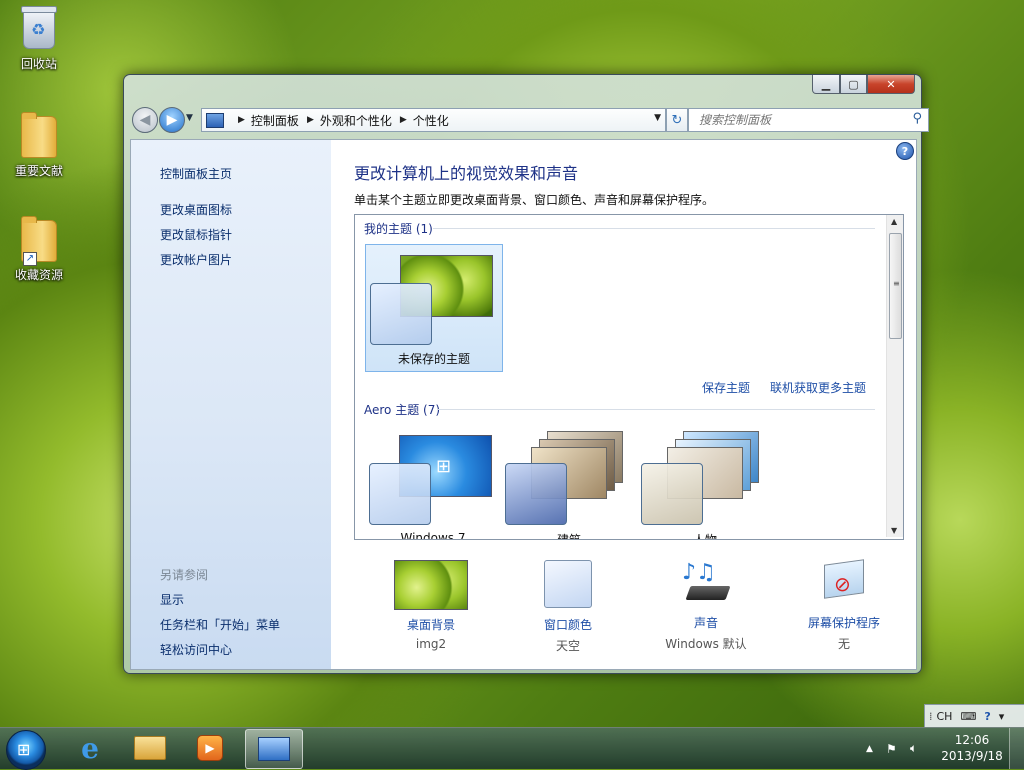 The height and width of the screenshot is (770, 1024). Describe the element at coordinates (968, 716) in the screenshot. I see `keyboard-icon: ⌨` at that location.